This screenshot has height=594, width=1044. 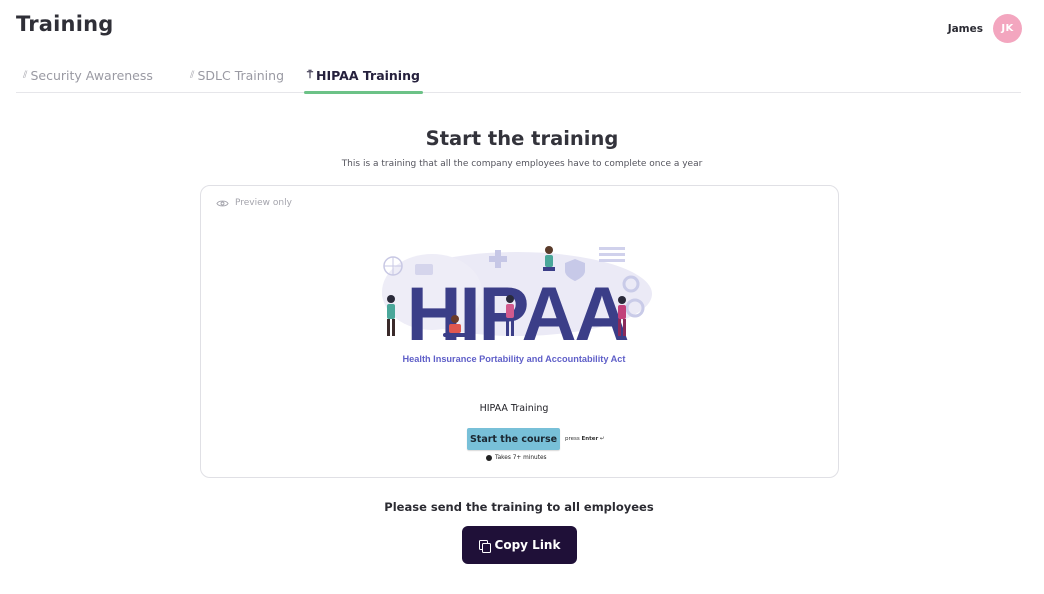 I want to click on start-course-button: Start the course, so click(x=513, y=439).